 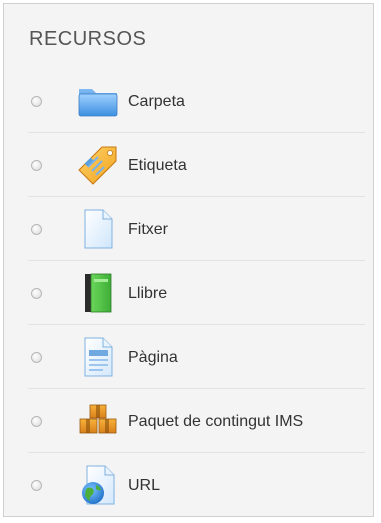 What do you see at coordinates (188, 229) in the screenshot?
I see `resource-option-fitxer: Fitxer` at bounding box center [188, 229].